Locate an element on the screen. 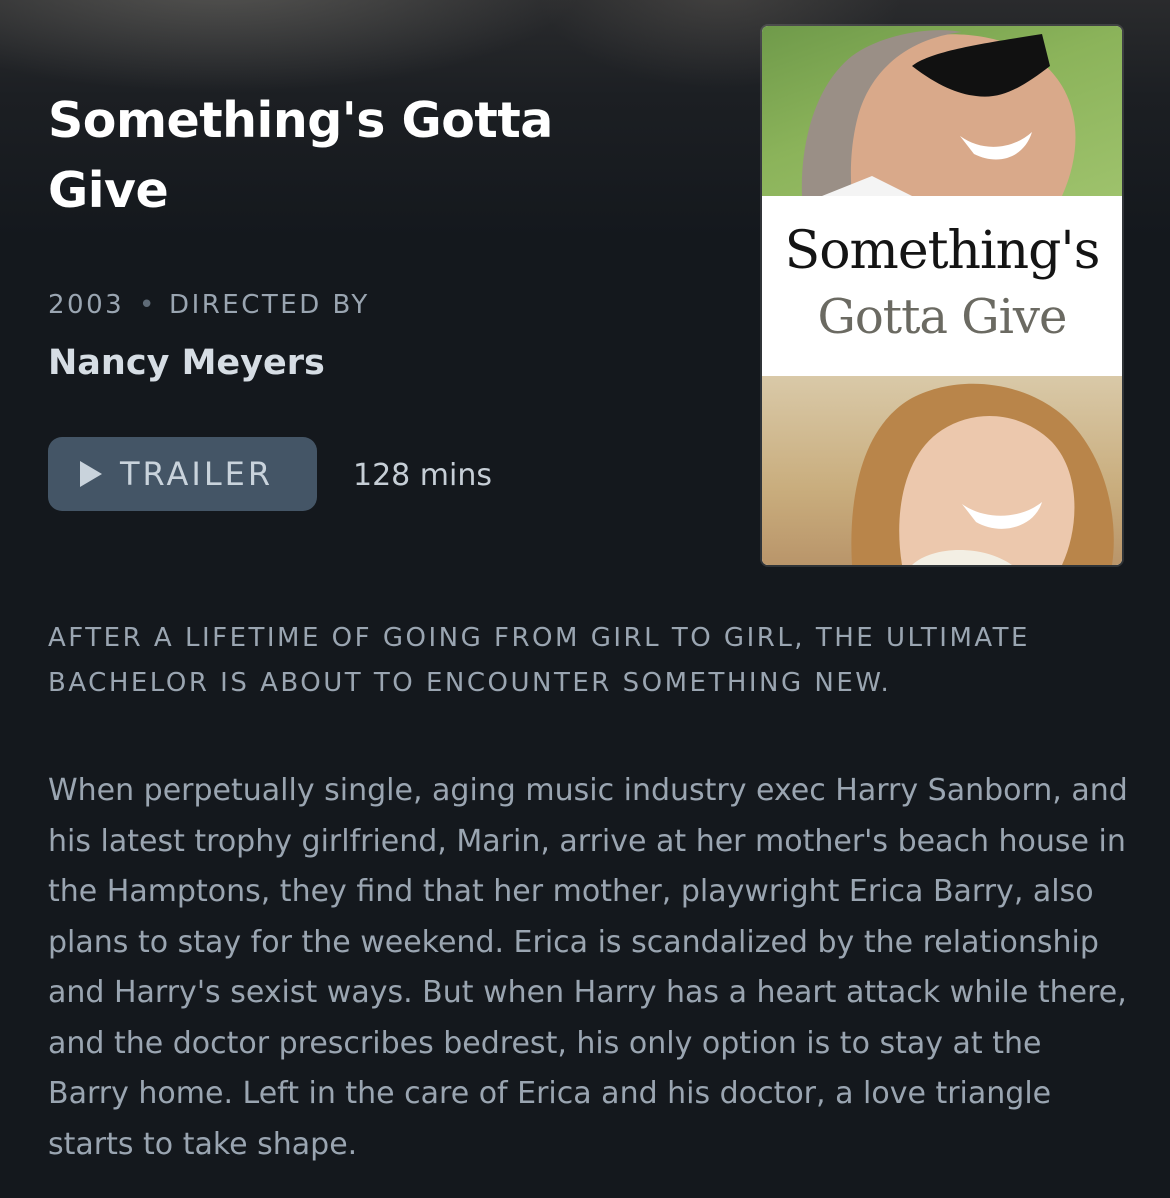 This screenshot has height=1198, width=1170. trailer-button: TRAILER is located at coordinates (182, 474).